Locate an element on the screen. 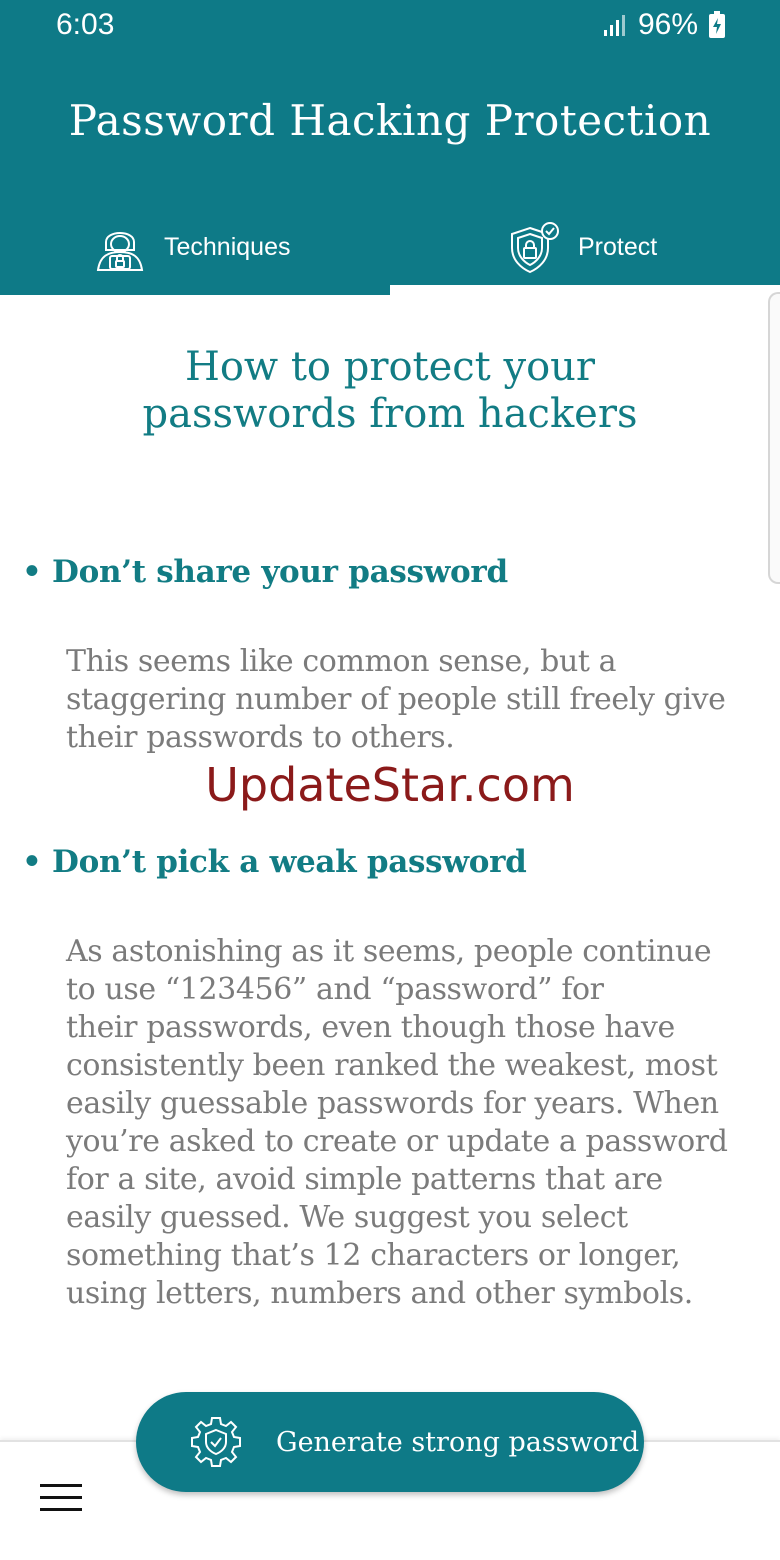 The width and height of the screenshot is (780, 1560). battery-percentage: 96% is located at coordinates (667, 24).